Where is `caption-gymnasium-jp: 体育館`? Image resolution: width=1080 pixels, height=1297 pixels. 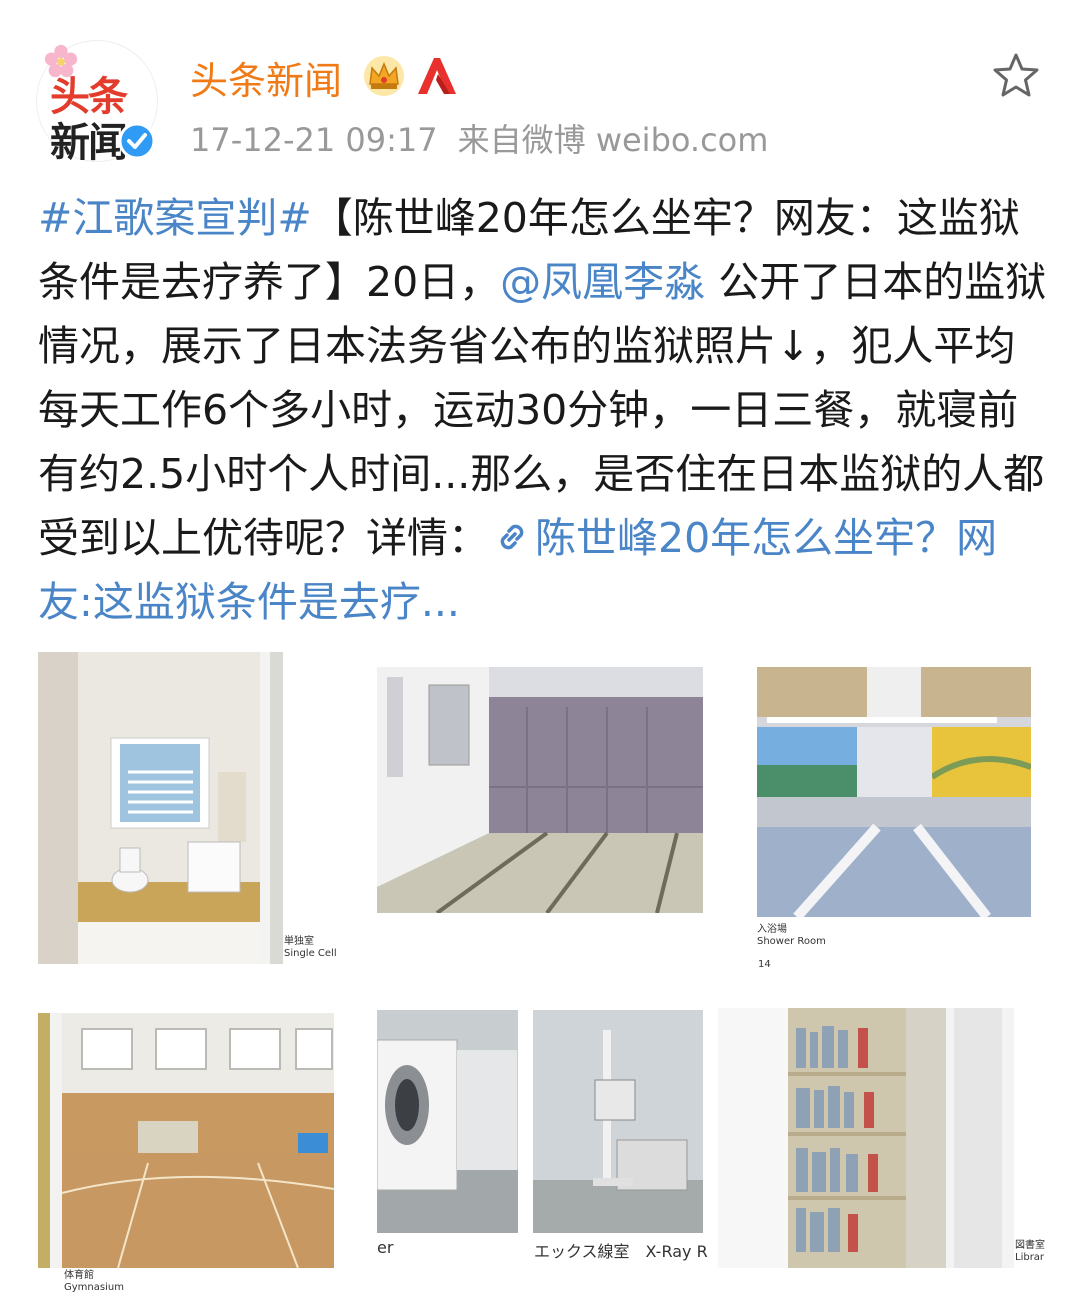
caption-gymnasium-jp: 体育館 is located at coordinates (79, 1275).